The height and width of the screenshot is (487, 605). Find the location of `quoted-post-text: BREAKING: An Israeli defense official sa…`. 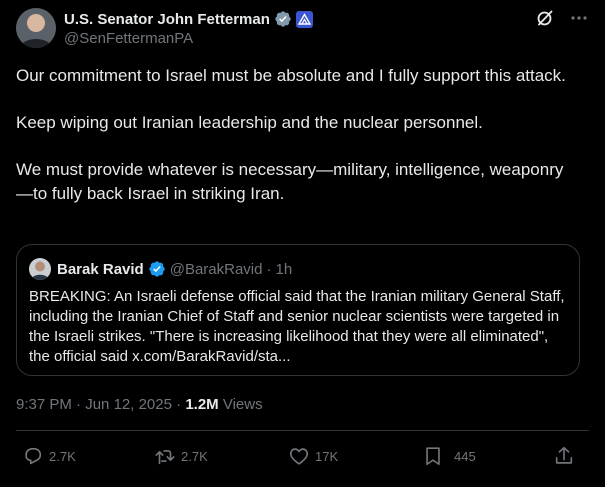

quoted-post-text: BREAKING: An Israeli defense official sa… is located at coordinates (297, 326).